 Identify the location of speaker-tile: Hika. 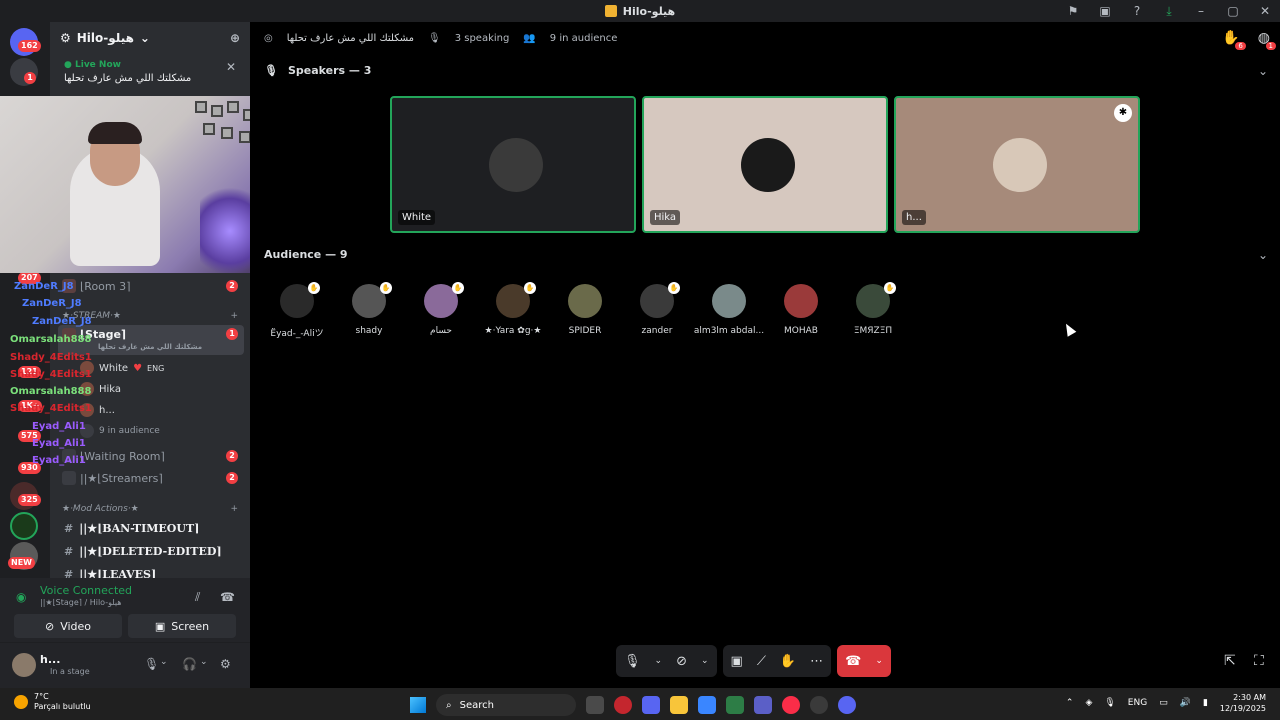
(765, 164).